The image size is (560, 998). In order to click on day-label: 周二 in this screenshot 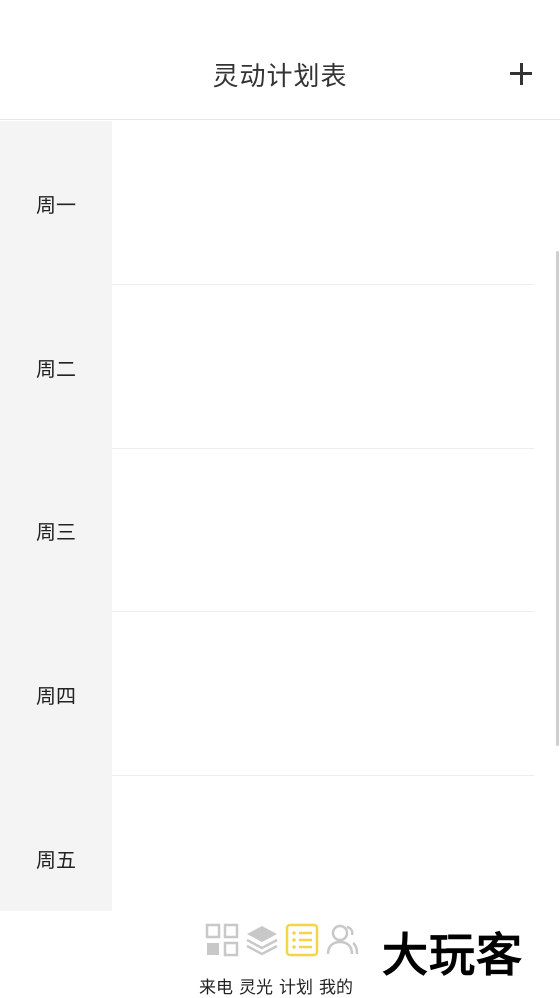, I will do `click(56, 368)`.